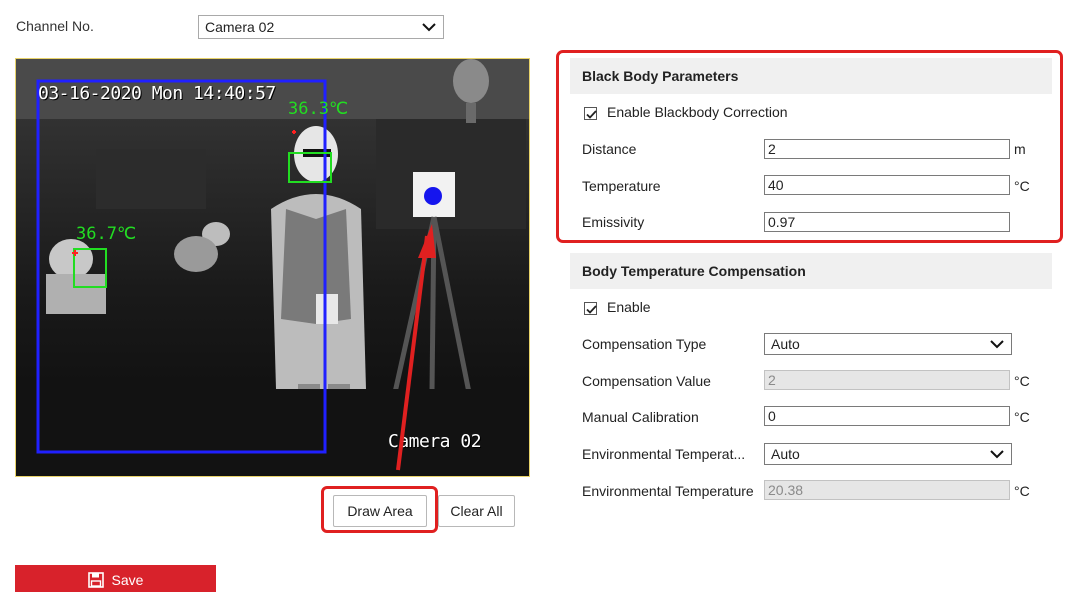  I want to click on manual-calibration-unit: °C, so click(1022, 417).